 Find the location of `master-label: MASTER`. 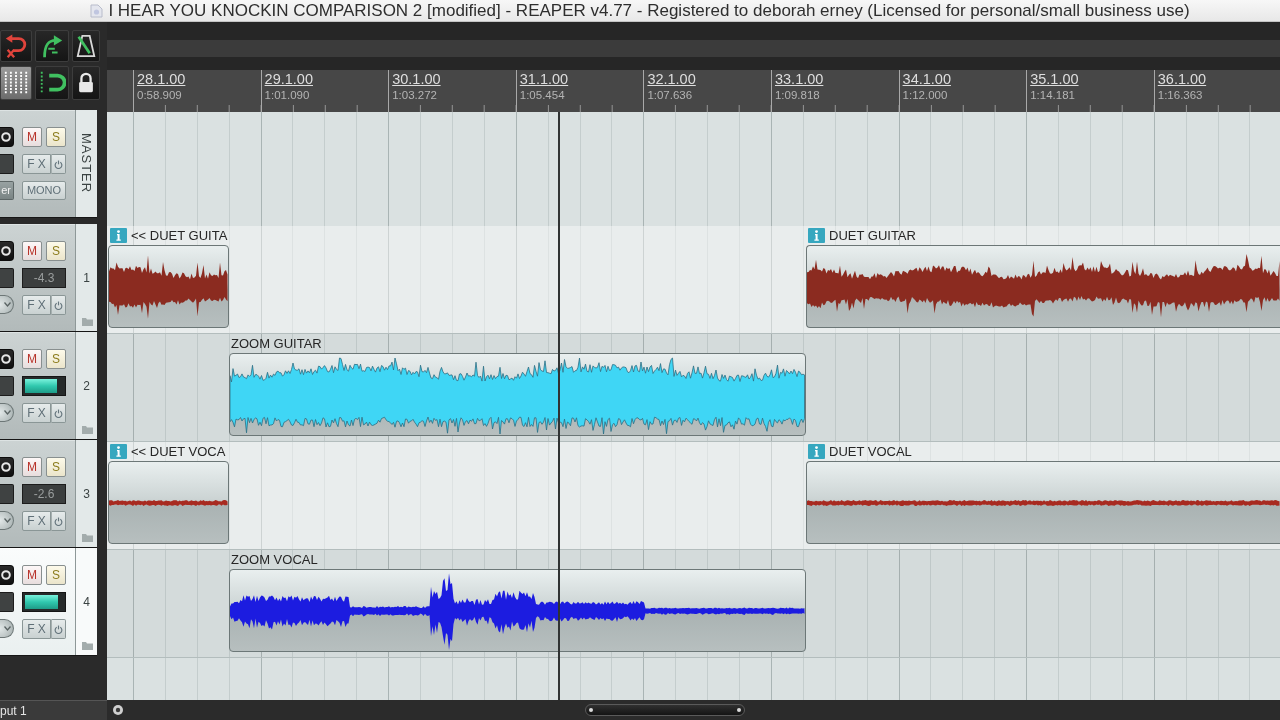

master-label: MASTER is located at coordinates (86, 163).